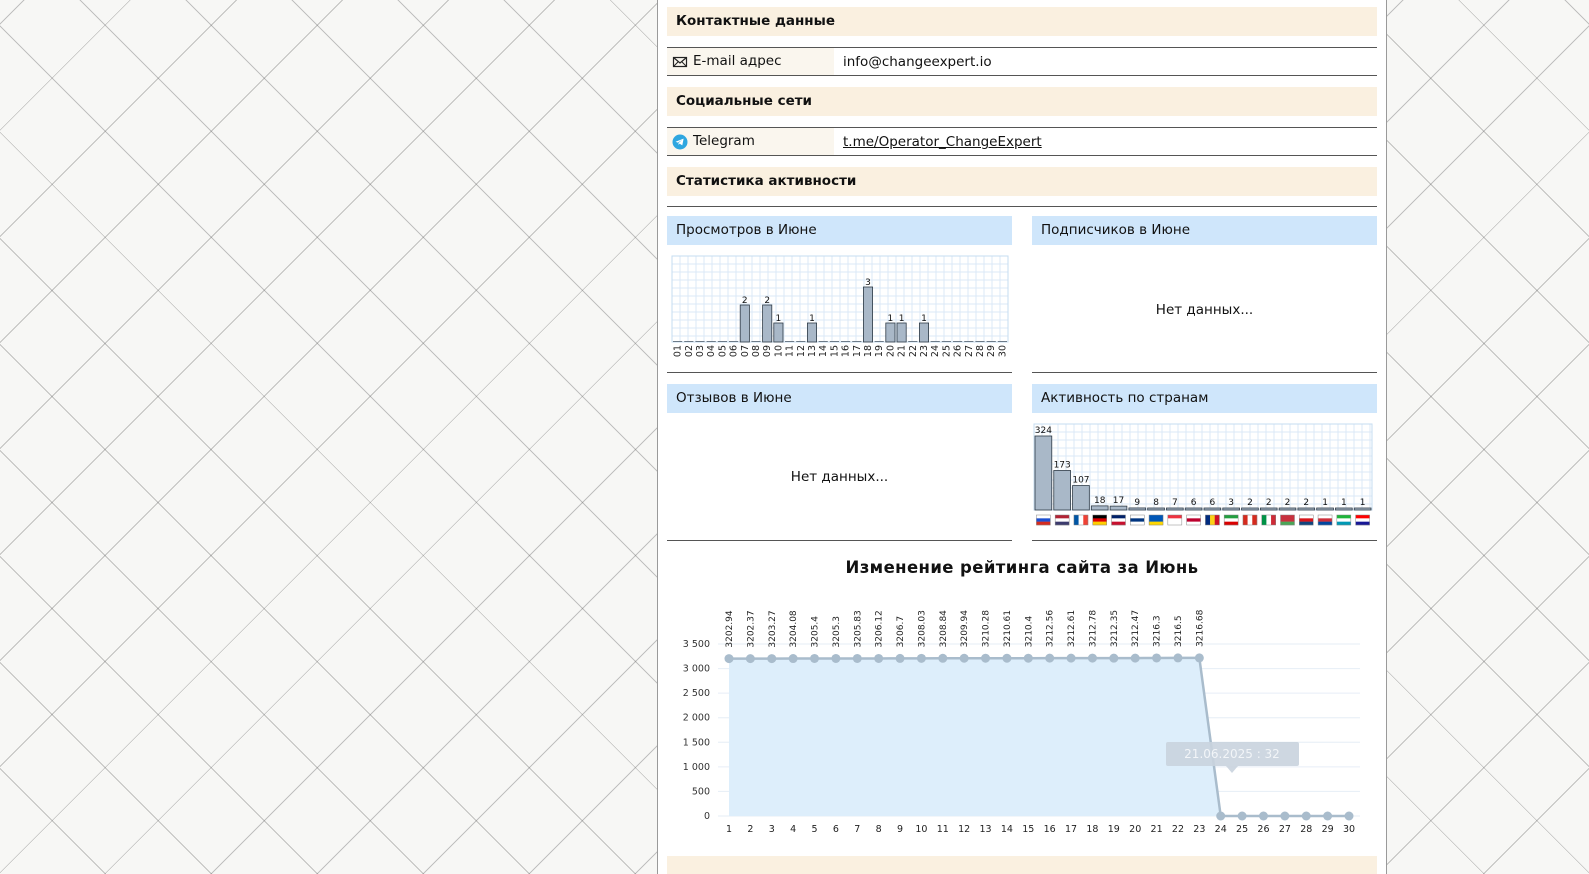 The height and width of the screenshot is (874, 1589). Describe the element at coordinates (890, 351) in the screenshot. I see `views-day-label: 20` at that location.